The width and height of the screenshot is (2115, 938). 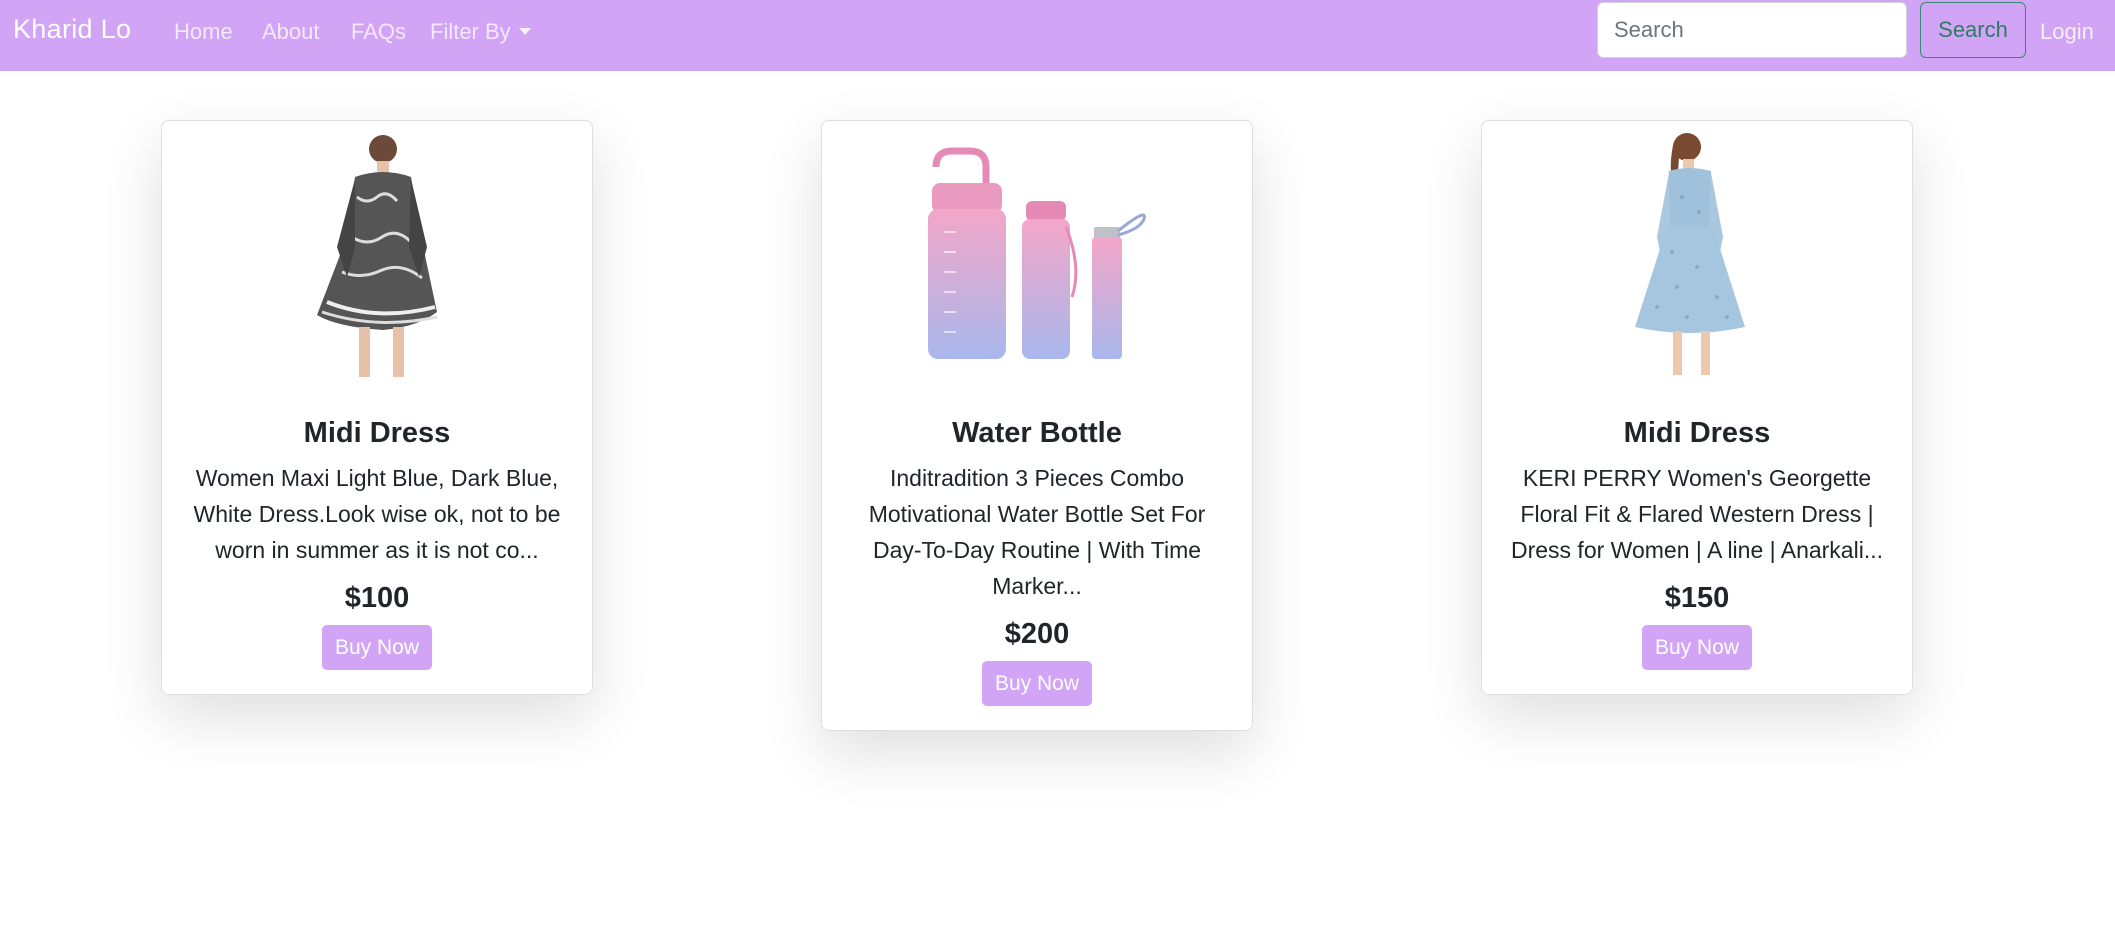 I want to click on nav-link-home: Home, so click(x=203, y=32).